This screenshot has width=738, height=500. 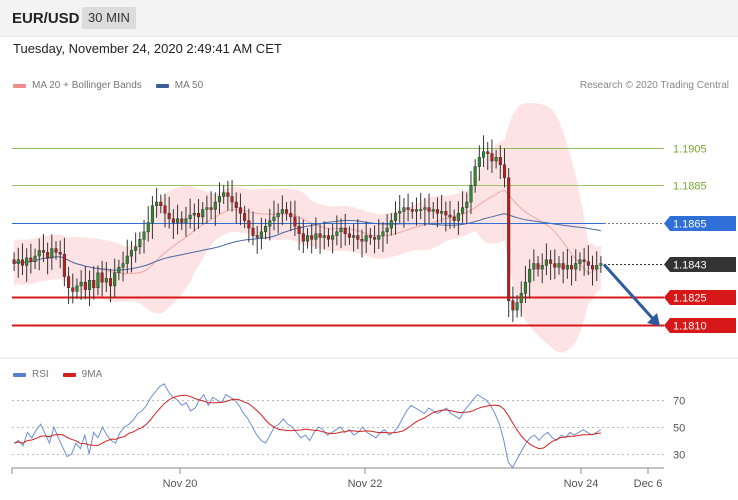 What do you see at coordinates (648, 484) in the screenshot?
I see `x-tick-label: Dec 6` at bounding box center [648, 484].